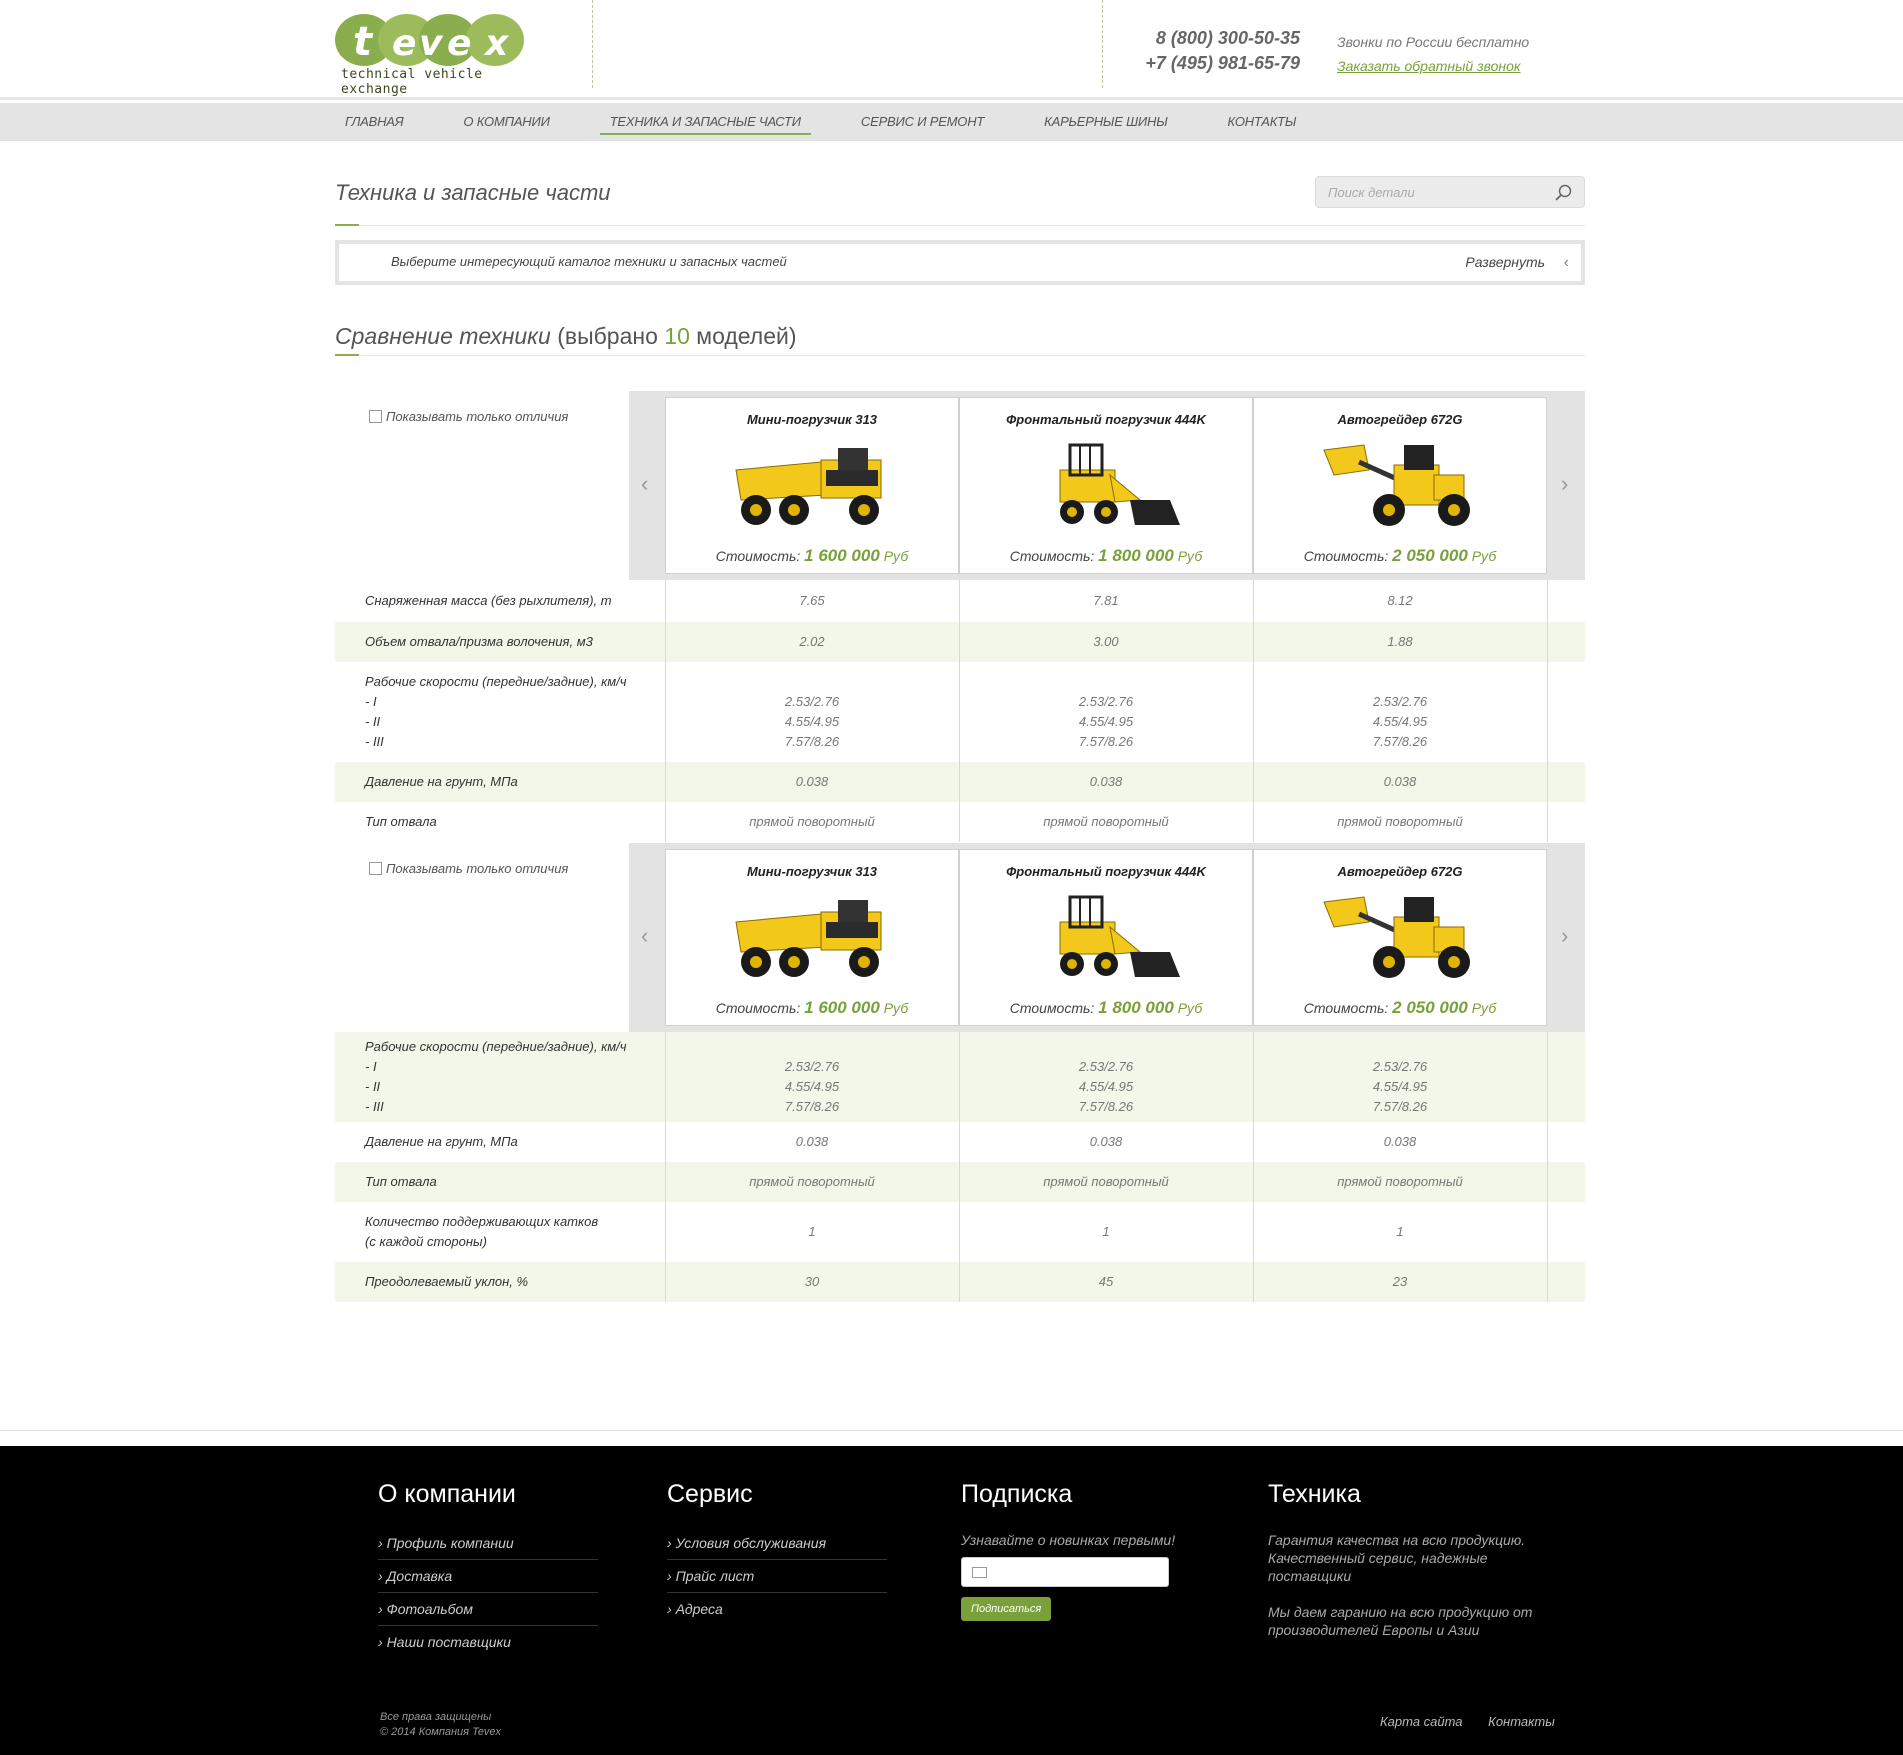 This screenshot has width=1903, height=1755. I want to click on nav-item-contacts: Контакты, so click(1262, 121).